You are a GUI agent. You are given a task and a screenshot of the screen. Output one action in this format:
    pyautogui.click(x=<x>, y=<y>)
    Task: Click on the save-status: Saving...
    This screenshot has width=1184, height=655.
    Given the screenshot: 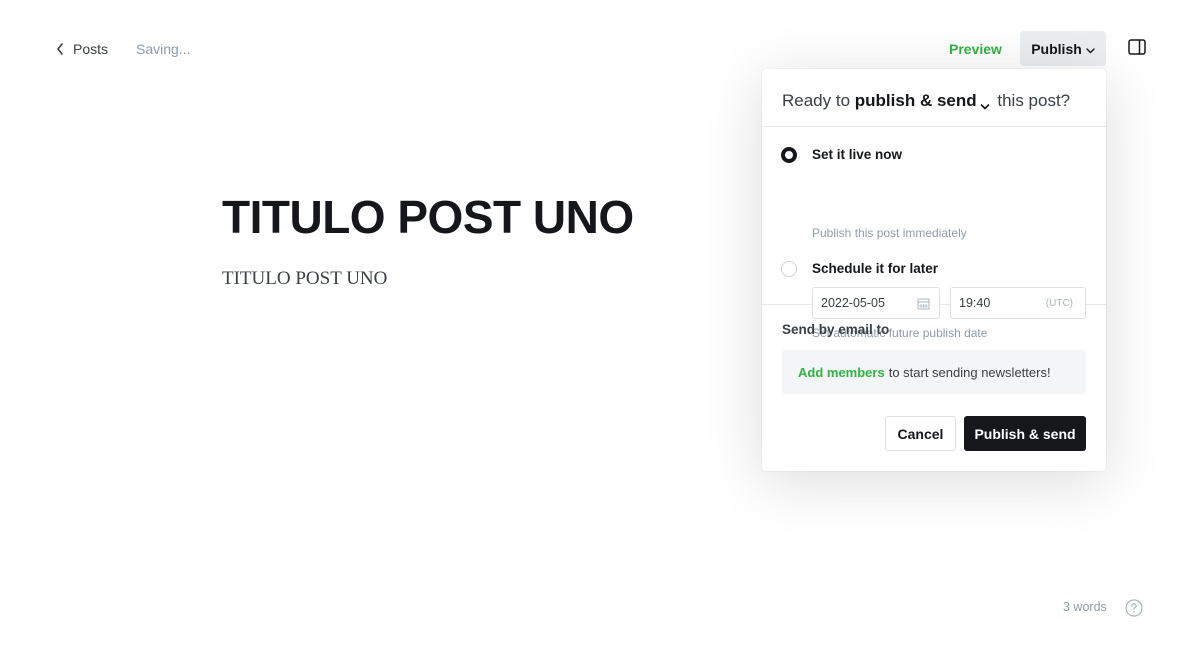 What is the action you would take?
    pyautogui.click(x=163, y=49)
    